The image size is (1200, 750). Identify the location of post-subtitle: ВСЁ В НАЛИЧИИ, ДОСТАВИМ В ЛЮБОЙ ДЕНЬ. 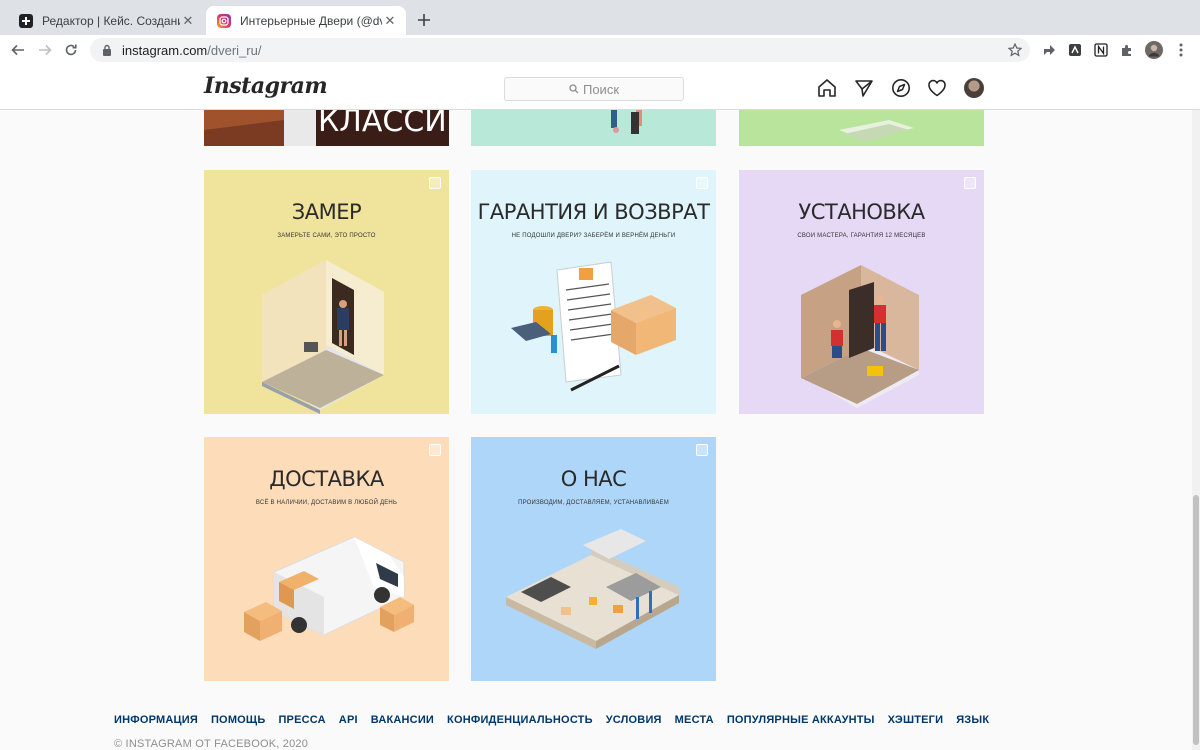
(326, 503).